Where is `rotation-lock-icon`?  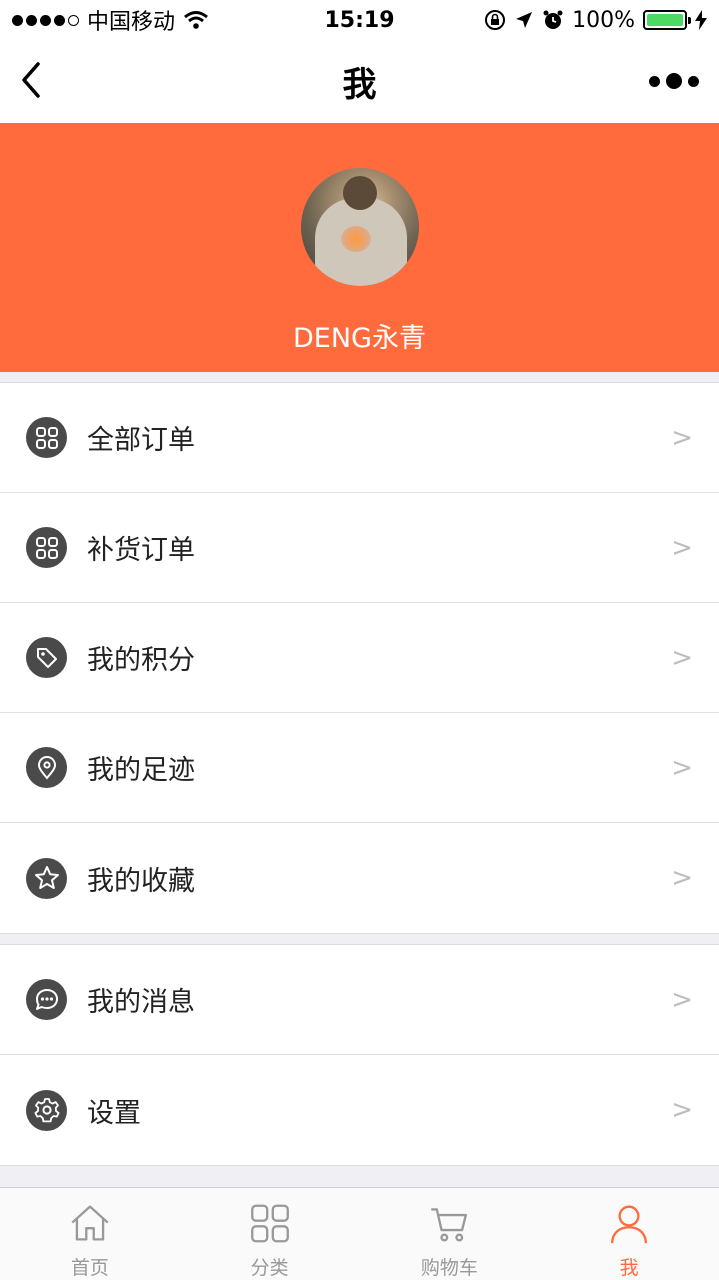
rotation-lock-icon is located at coordinates (495, 20).